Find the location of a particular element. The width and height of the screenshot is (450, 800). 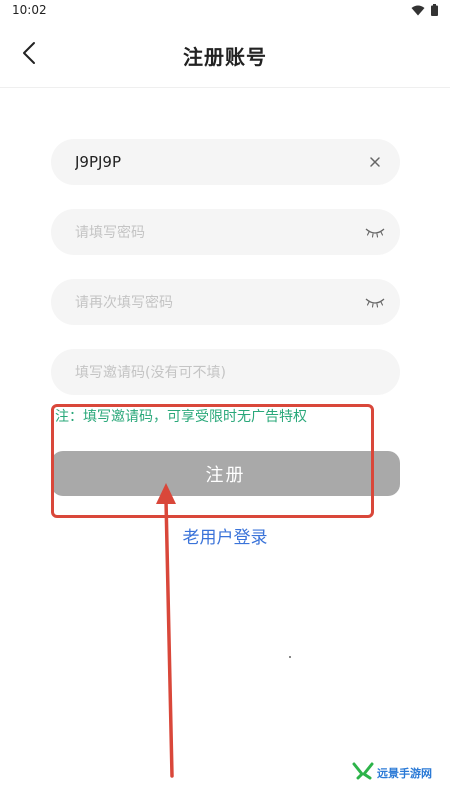

password-field is located at coordinates (225, 232).